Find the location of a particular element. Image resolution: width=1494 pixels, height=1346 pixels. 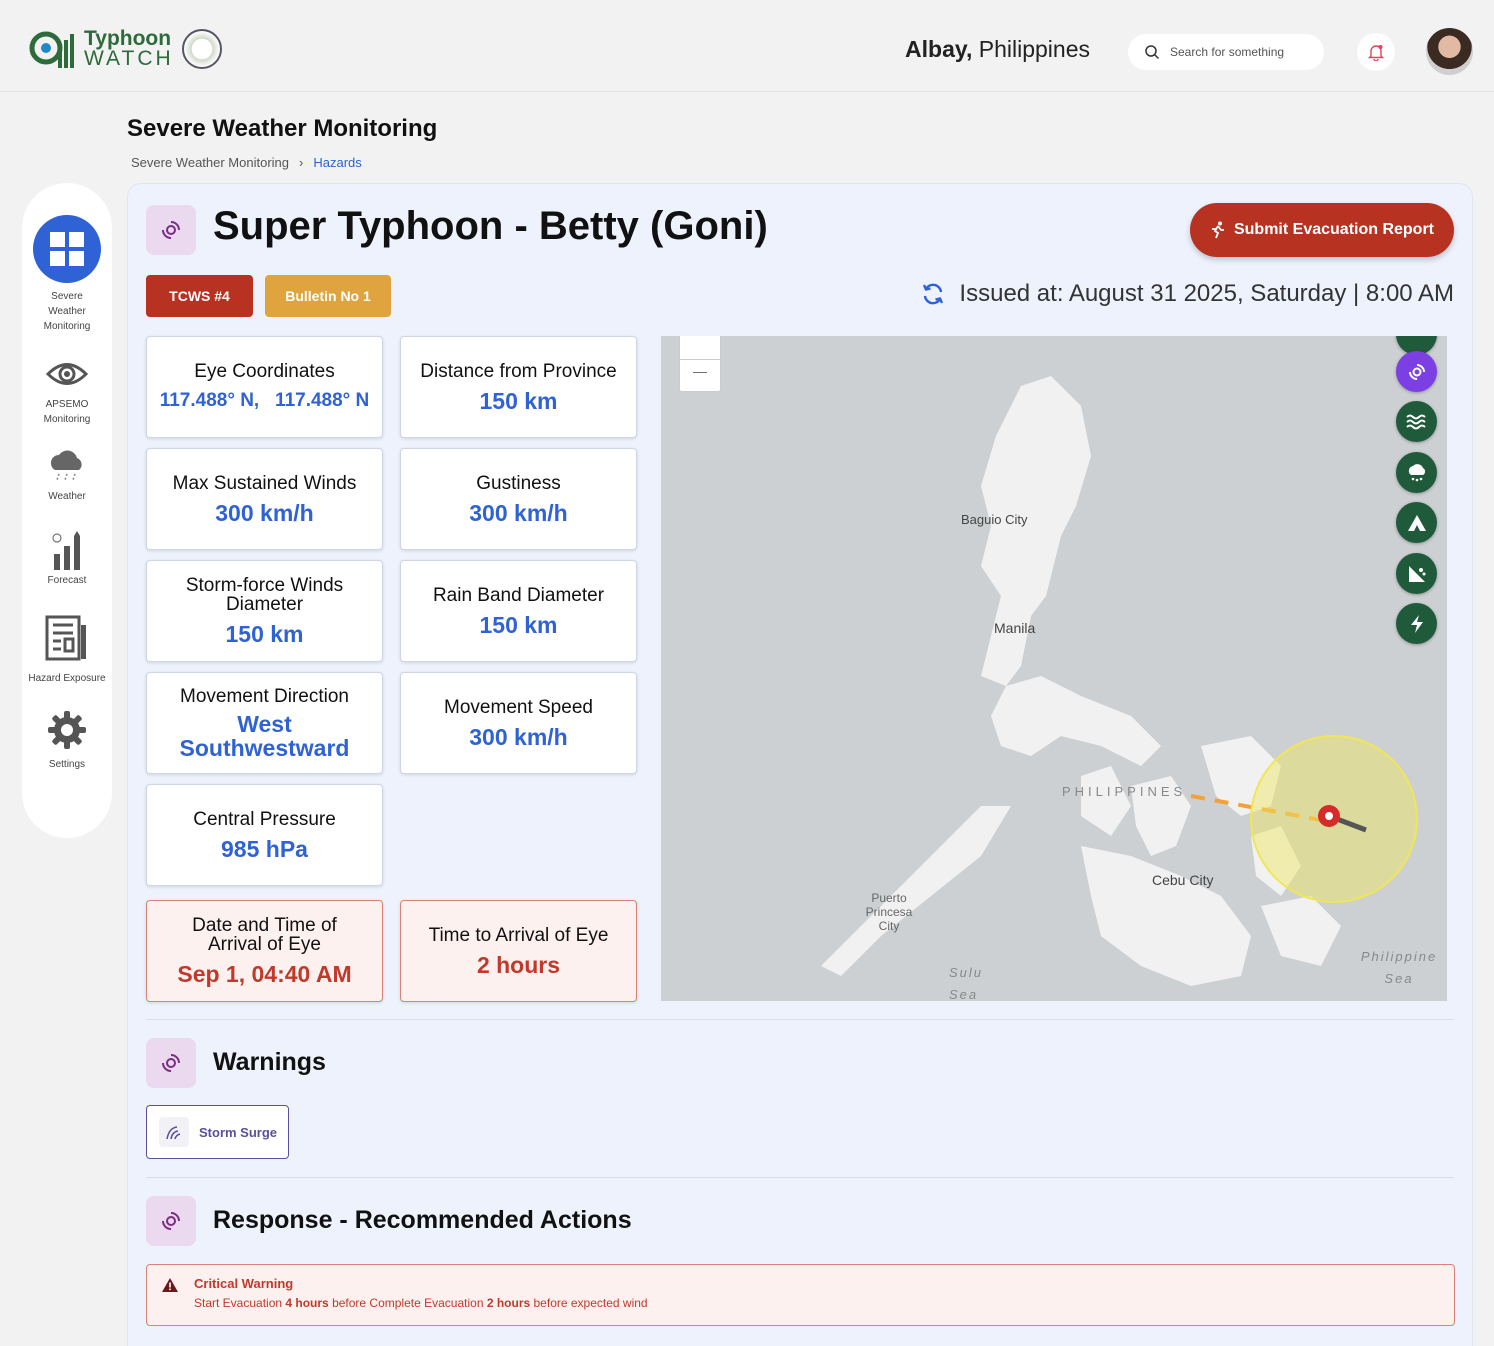

chip-label: Storm Surge is located at coordinates (238, 1132).